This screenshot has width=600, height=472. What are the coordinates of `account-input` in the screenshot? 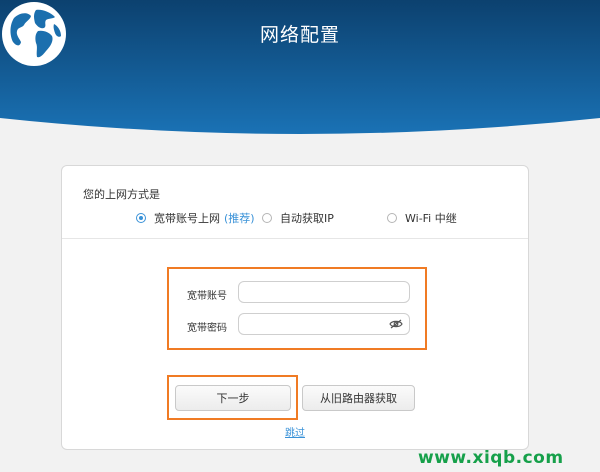 It's located at (324, 292).